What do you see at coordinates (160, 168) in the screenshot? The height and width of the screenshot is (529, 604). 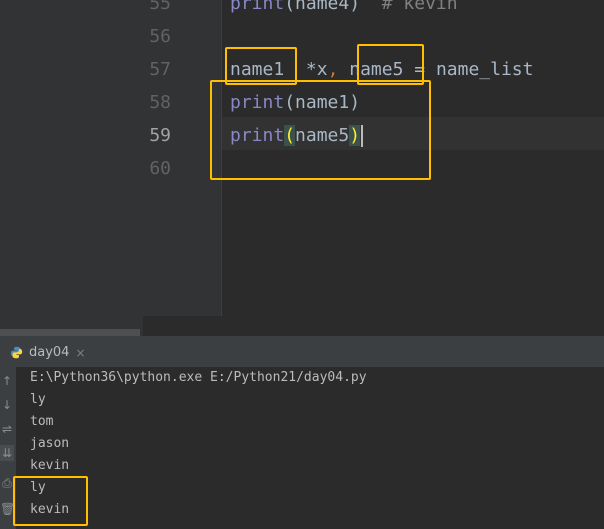 I see `line-number: 60` at bounding box center [160, 168].